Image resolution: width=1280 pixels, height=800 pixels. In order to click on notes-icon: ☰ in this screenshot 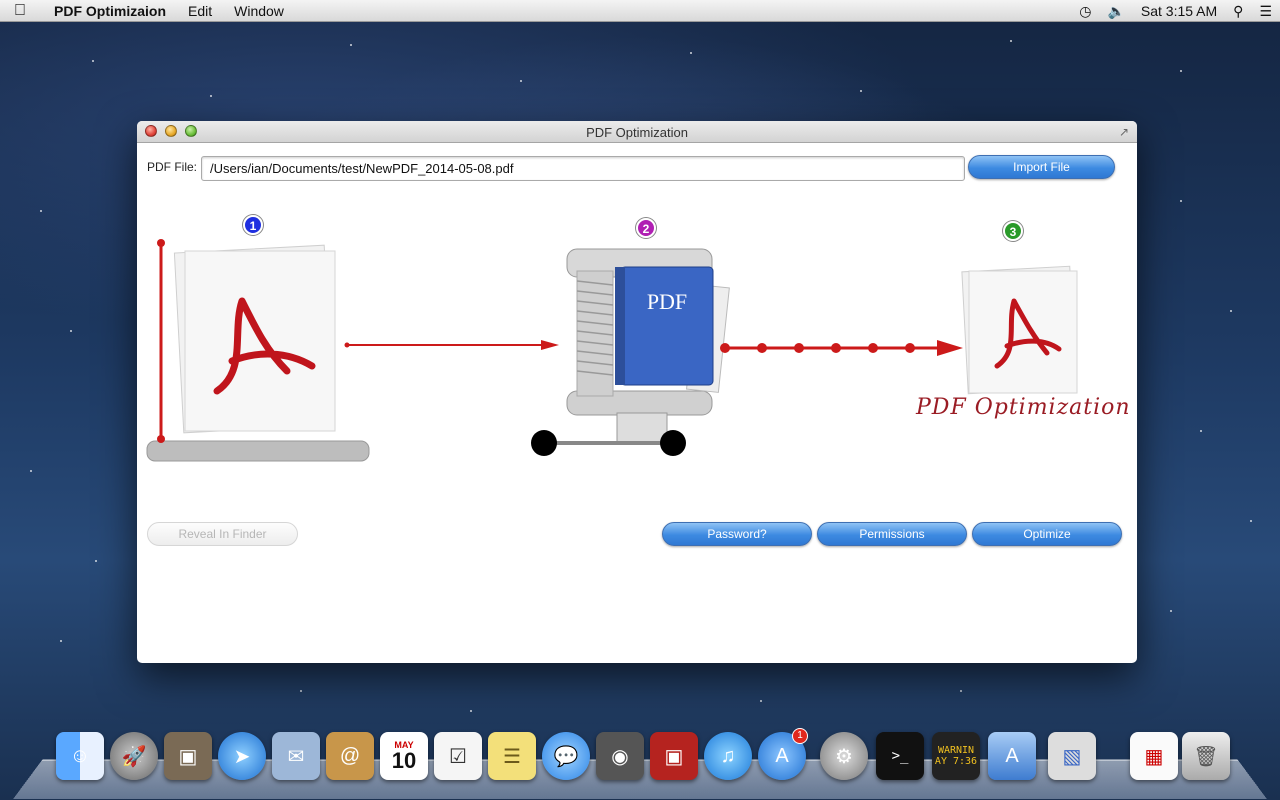, I will do `click(512, 756)`.